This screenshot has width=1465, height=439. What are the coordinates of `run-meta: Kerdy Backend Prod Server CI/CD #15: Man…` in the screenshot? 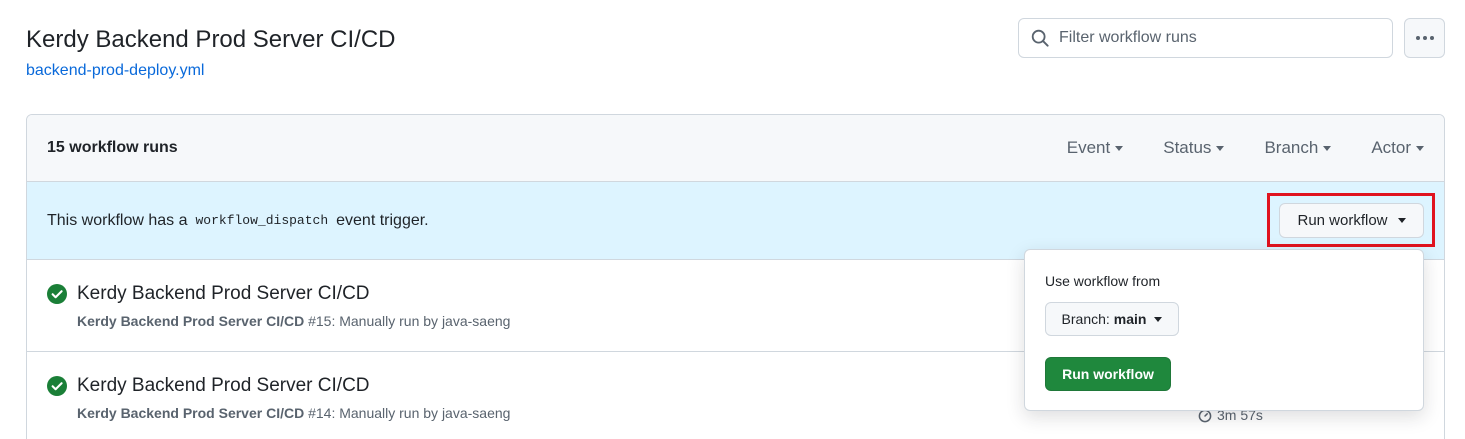 It's located at (294, 321).